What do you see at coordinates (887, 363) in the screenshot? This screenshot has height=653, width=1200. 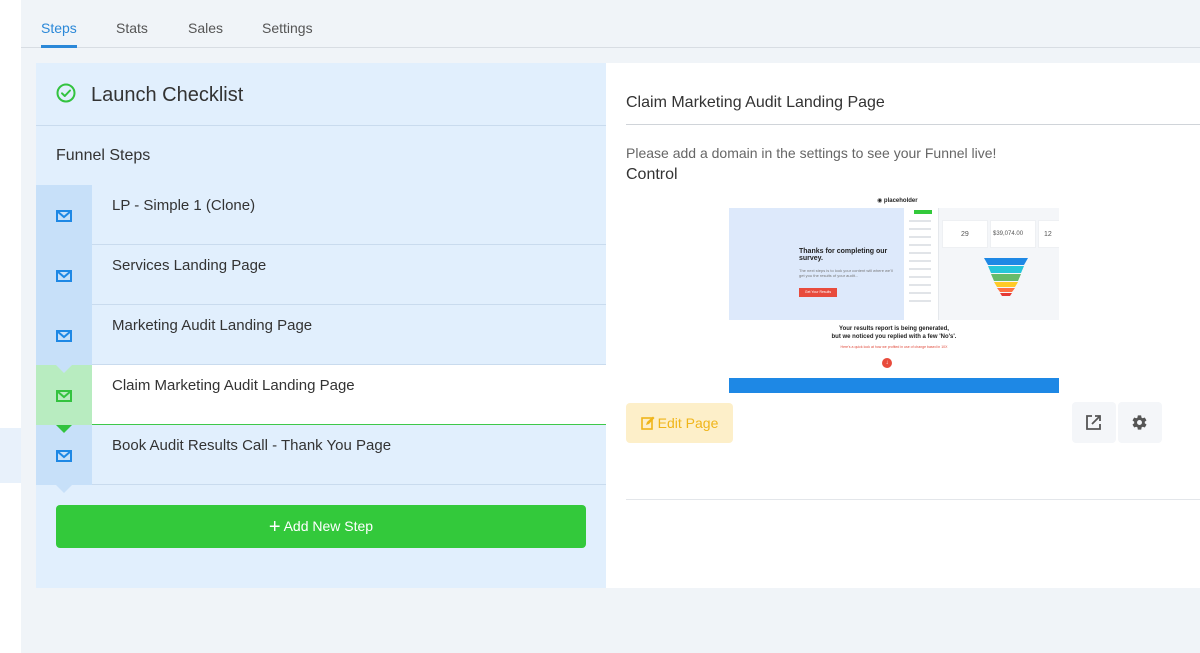 I see `arrow-down-icon: ↓` at bounding box center [887, 363].